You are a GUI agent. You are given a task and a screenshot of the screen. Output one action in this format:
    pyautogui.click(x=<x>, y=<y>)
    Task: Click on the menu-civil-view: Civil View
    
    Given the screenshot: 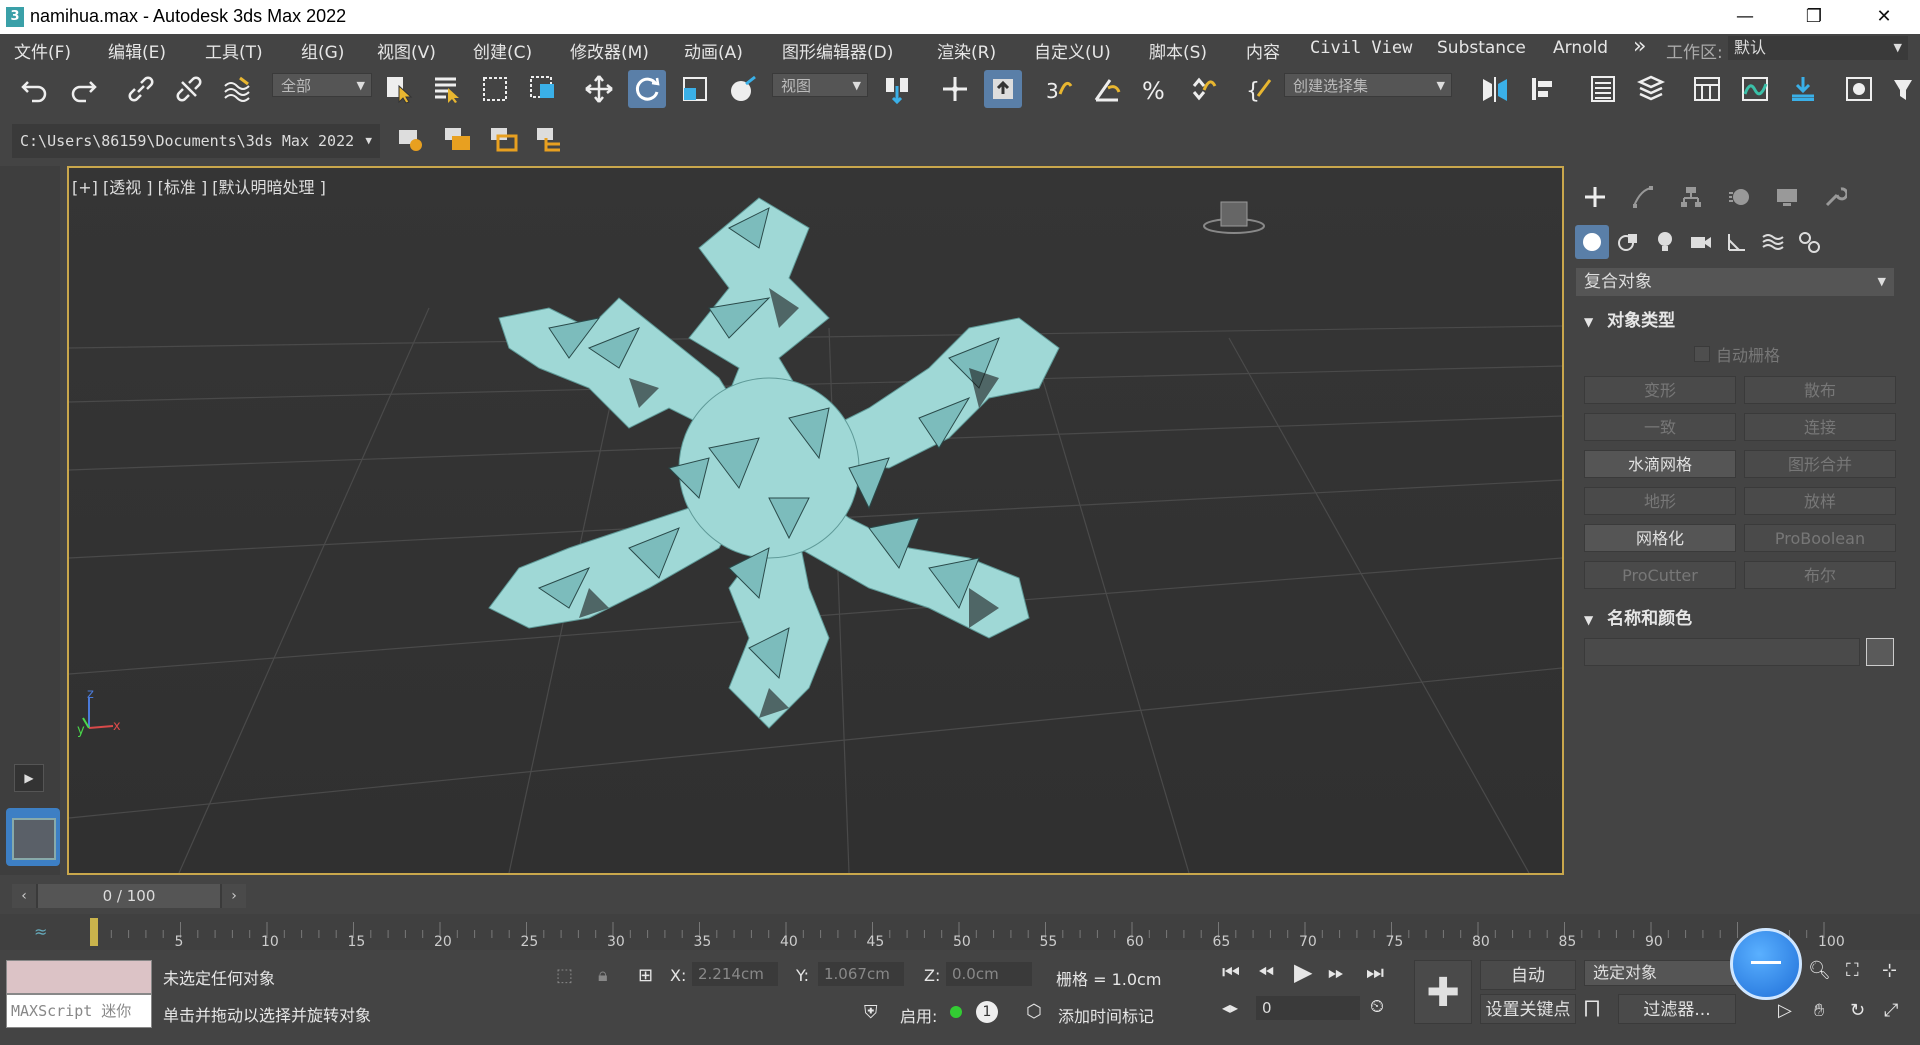 What is the action you would take?
    pyautogui.click(x=1361, y=48)
    